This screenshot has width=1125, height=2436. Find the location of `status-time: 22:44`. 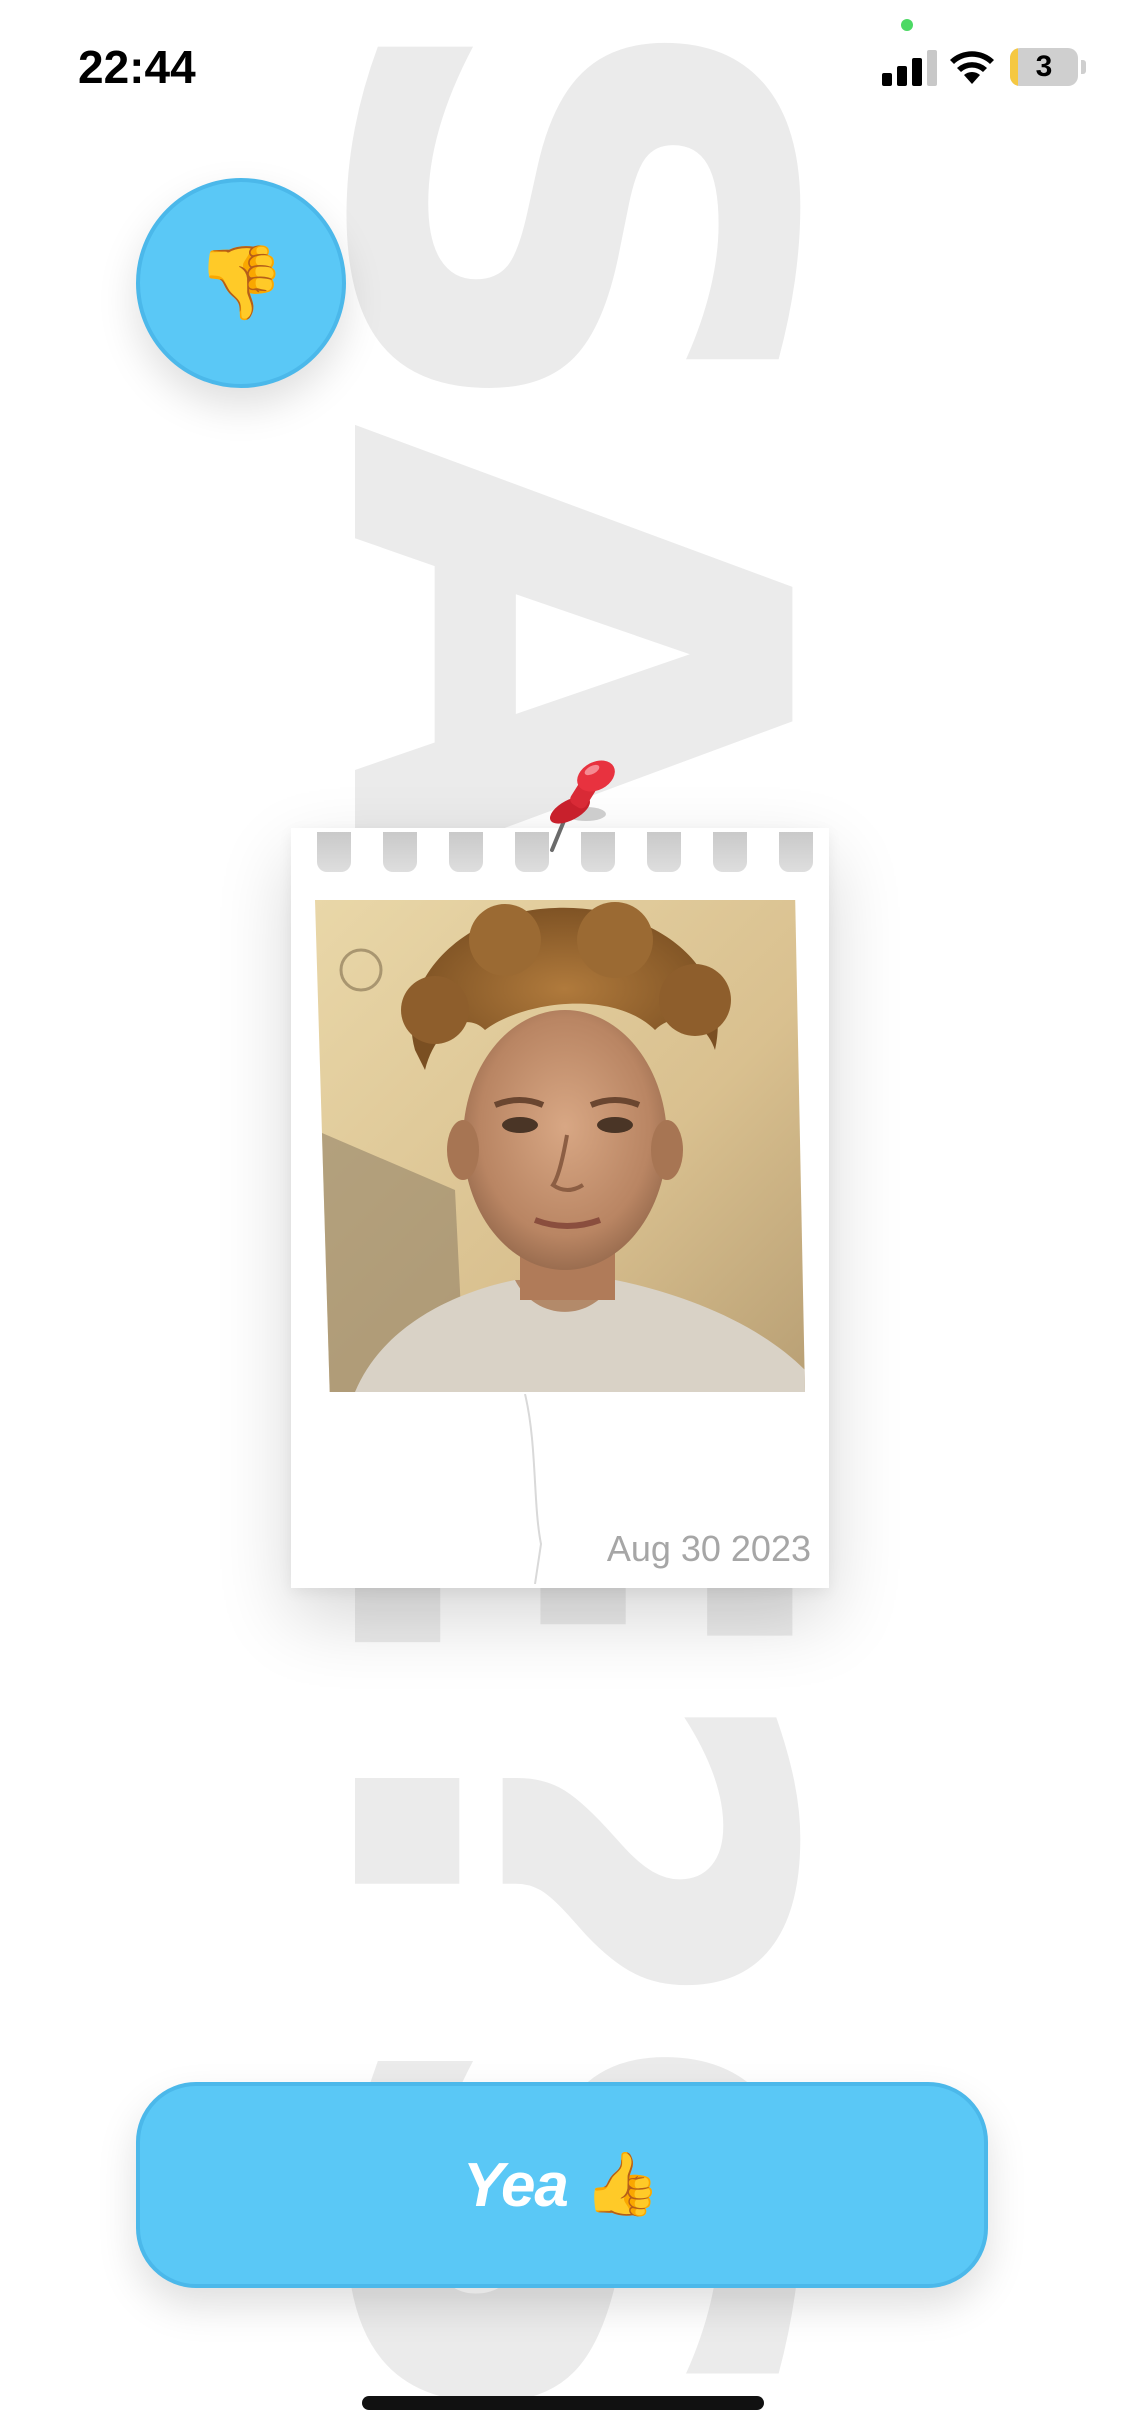

status-time: 22:44 is located at coordinates (137, 67).